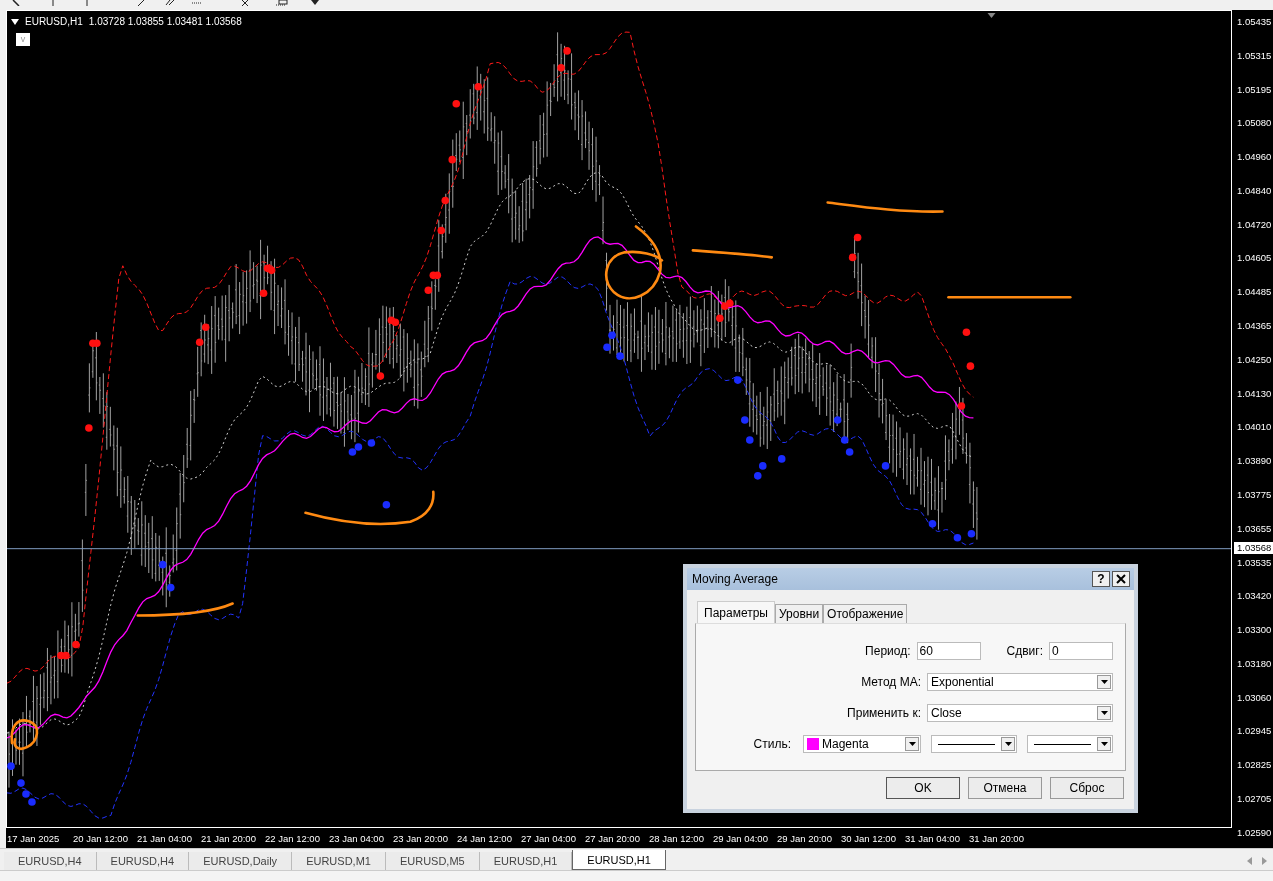 This screenshot has height=881, width=1273. Describe the element at coordinates (1253, 548) in the screenshot. I see `current-price-label: 1.03568` at that location.